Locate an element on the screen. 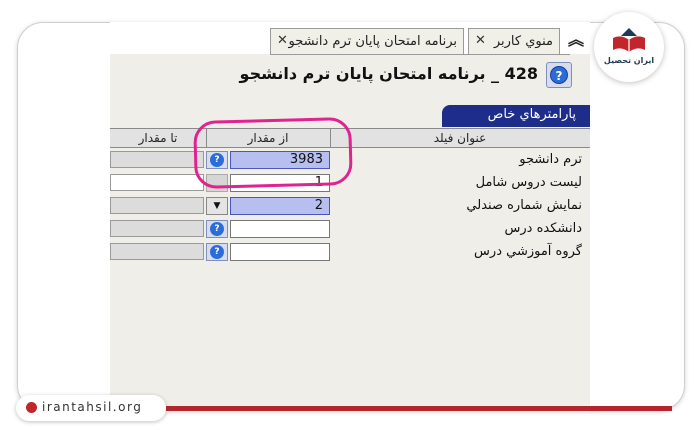 This screenshot has width=700, height=430. help-button: ? is located at coordinates (559, 75).